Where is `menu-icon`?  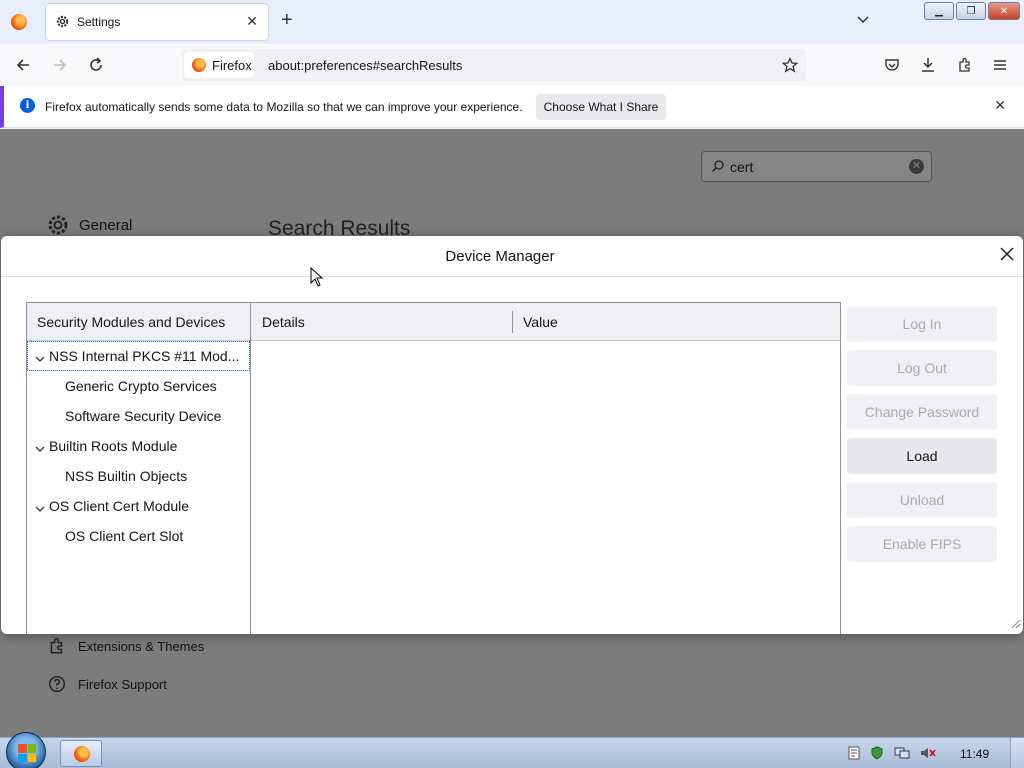
menu-icon is located at coordinates (1000, 66).